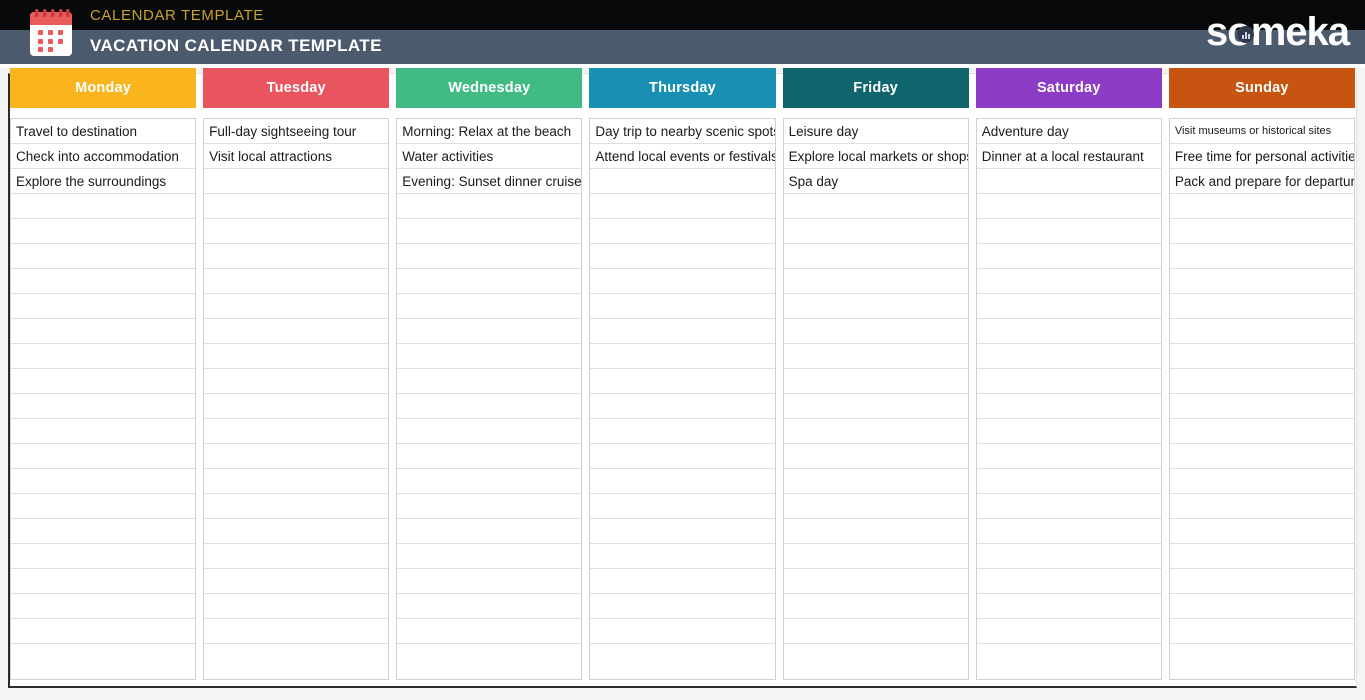  What do you see at coordinates (875, 181) in the screenshot?
I see `calendar-cell: Spa day` at bounding box center [875, 181].